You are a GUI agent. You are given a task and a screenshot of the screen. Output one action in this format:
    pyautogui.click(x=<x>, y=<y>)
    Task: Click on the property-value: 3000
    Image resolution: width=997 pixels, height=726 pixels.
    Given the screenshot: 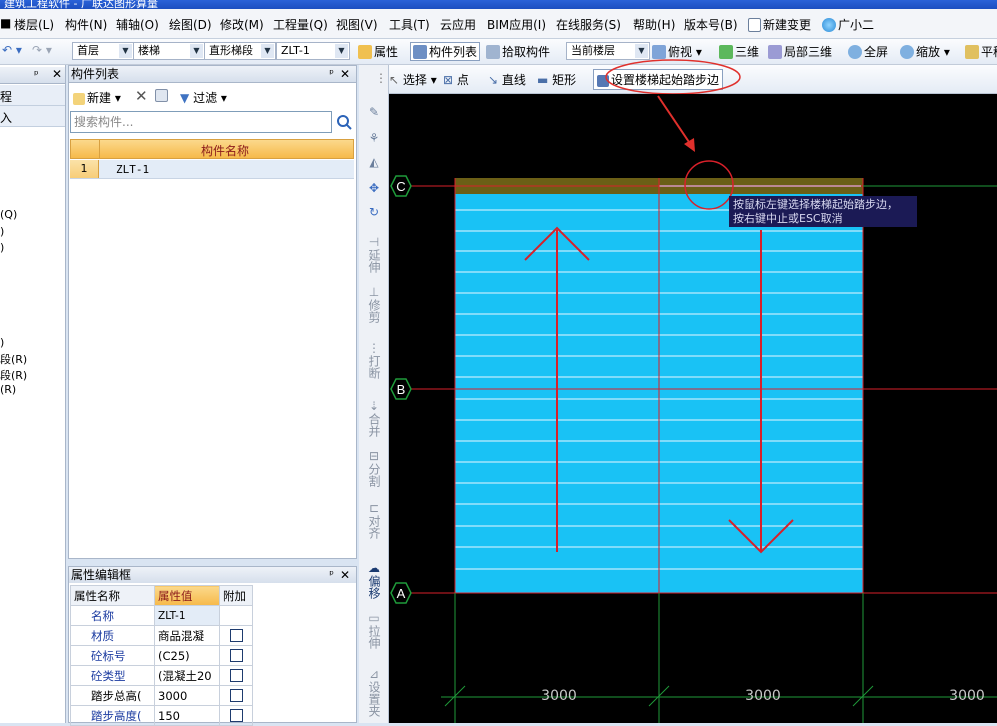 What is the action you would take?
    pyautogui.click(x=187, y=695)
    